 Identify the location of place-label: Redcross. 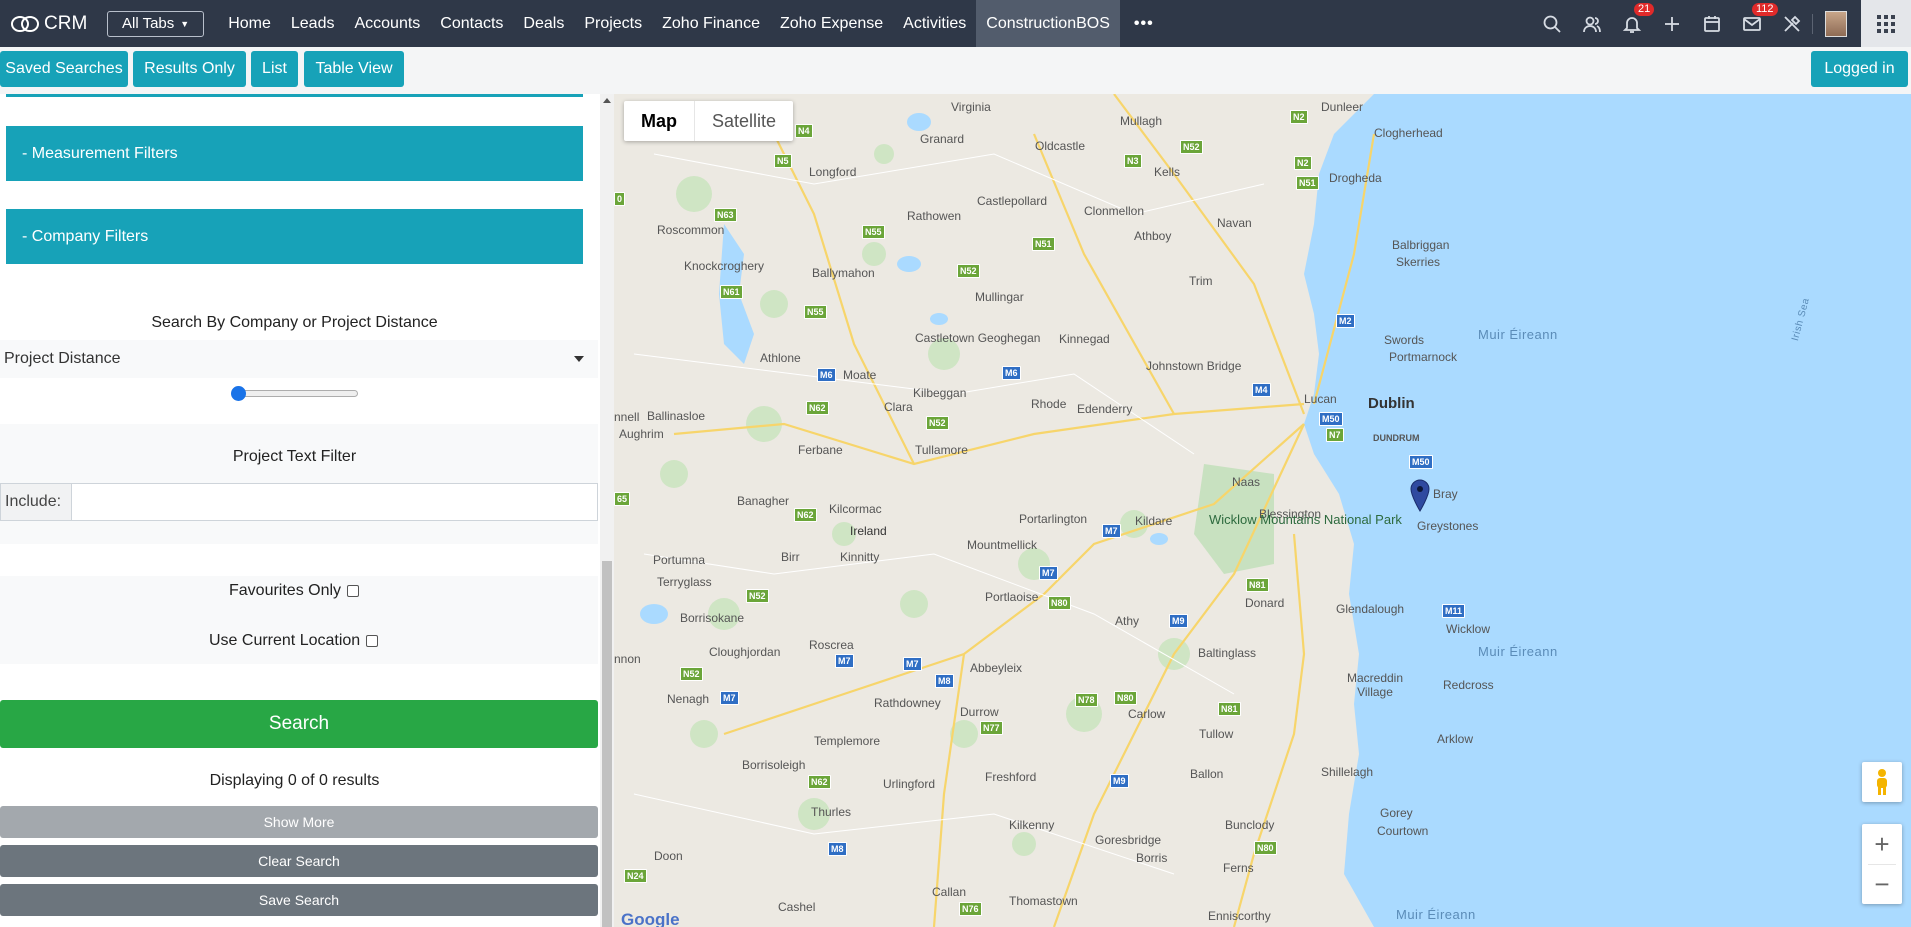
(1468, 685).